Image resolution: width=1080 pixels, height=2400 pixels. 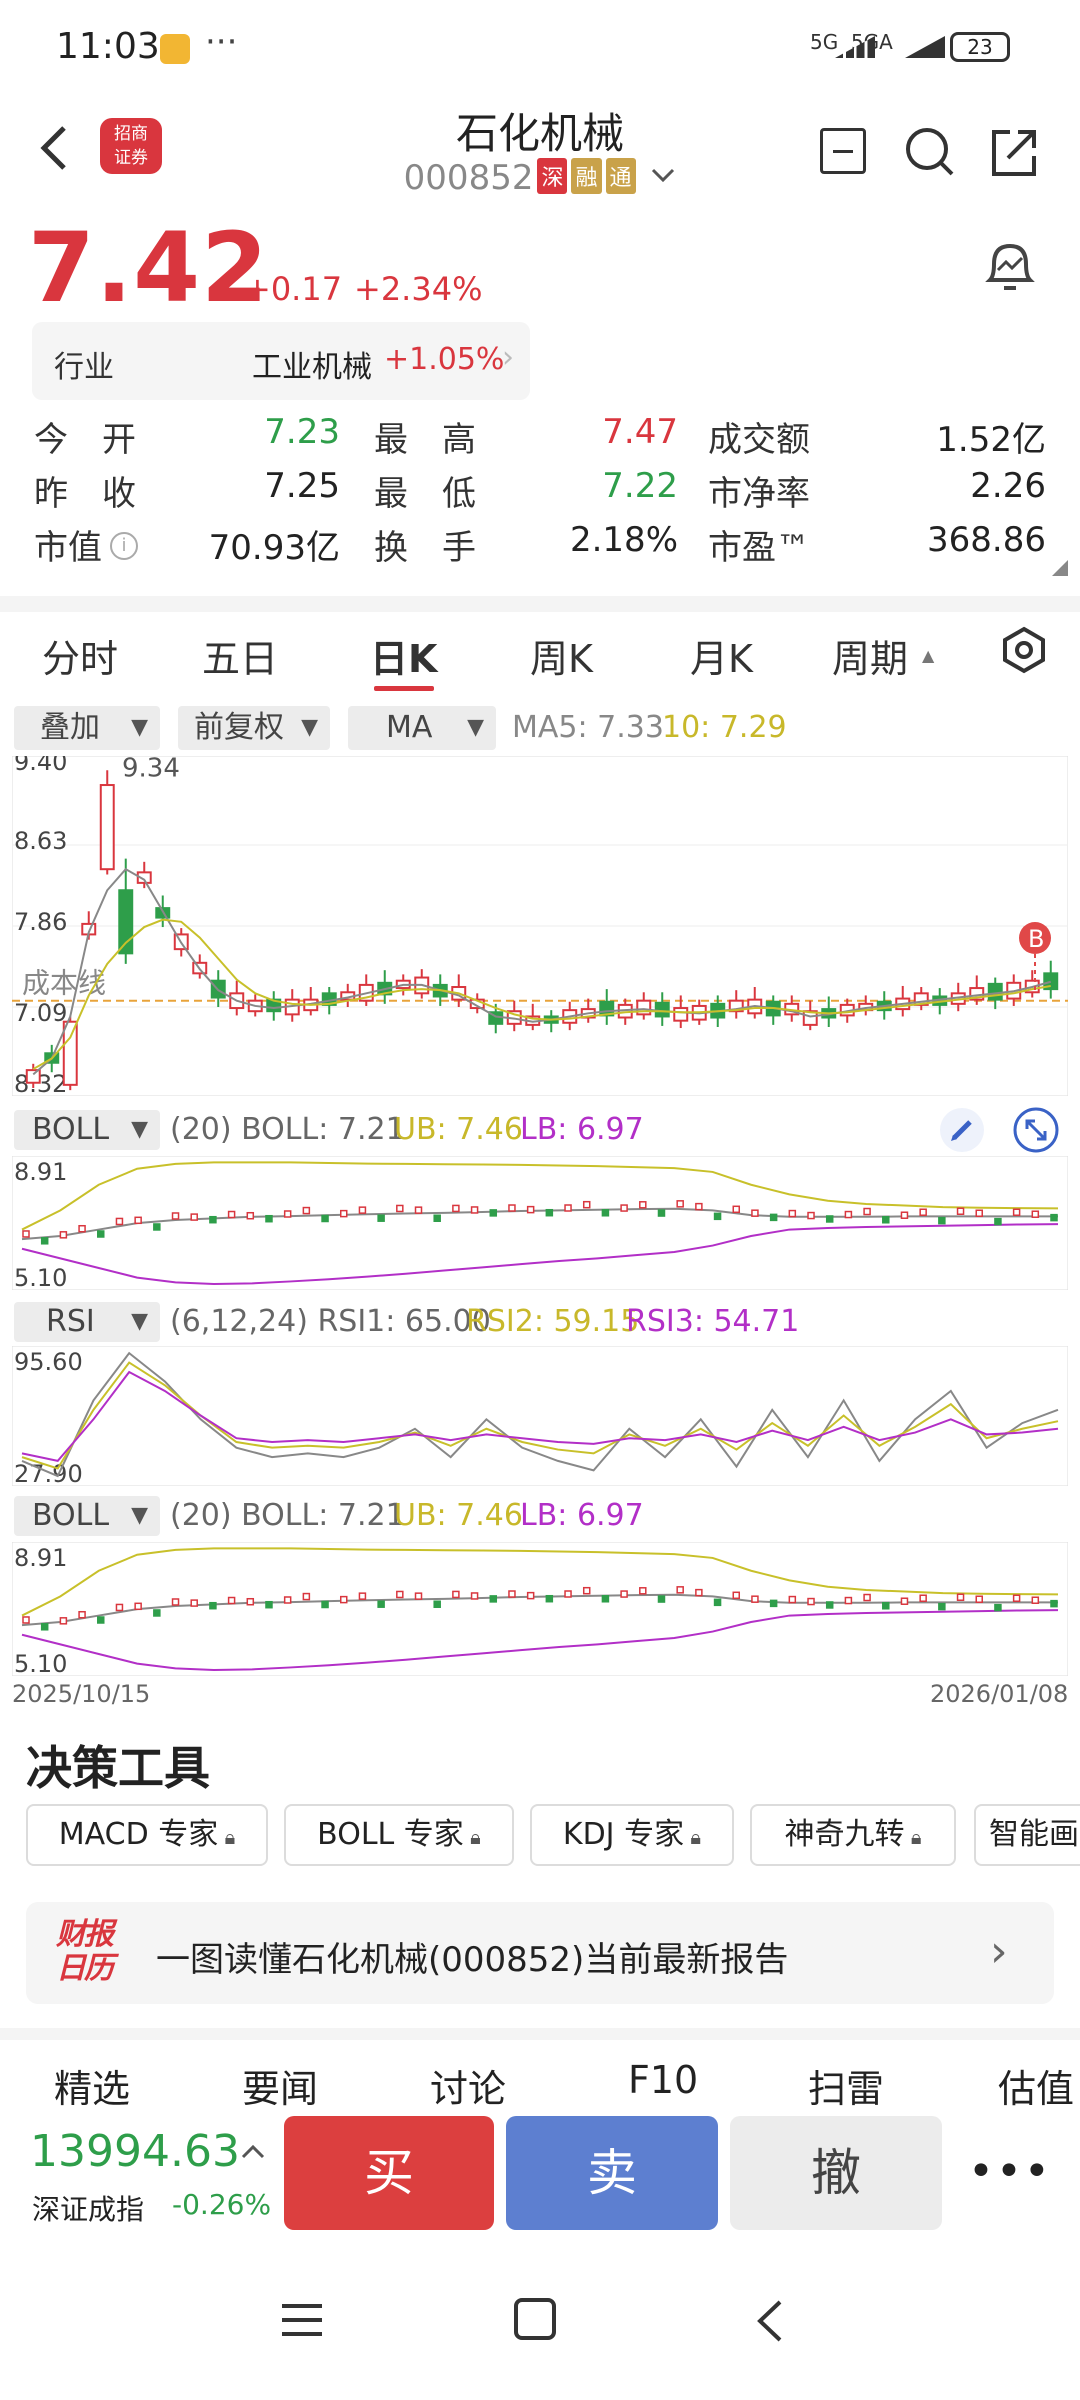 I want to click on price-change-pct: +2.34%, so click(x=418, y=289).